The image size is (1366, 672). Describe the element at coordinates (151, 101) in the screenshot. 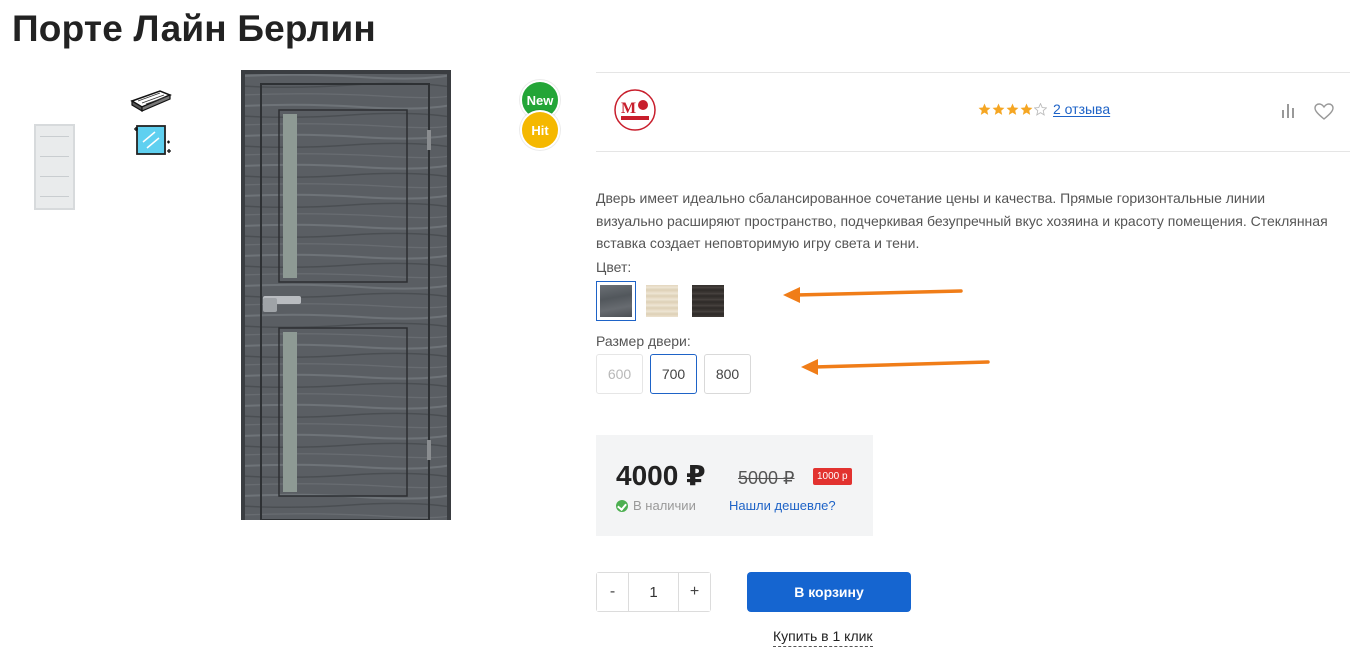

I see `wood-plank-icon` at that location.